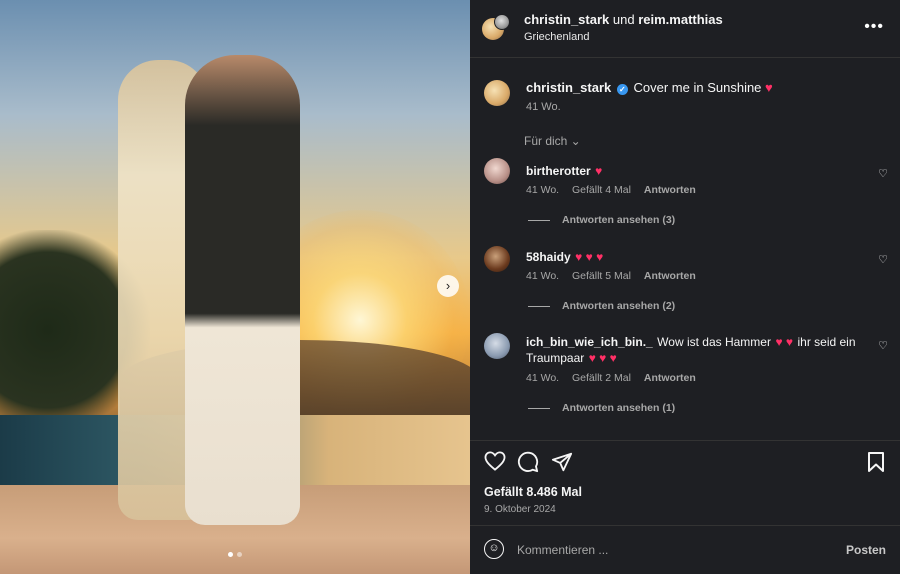 The width and height of the screenshot is (900, 574). I want to click on comment-composer: ☺ Kommentieren ... Posten, so click(685, 549).